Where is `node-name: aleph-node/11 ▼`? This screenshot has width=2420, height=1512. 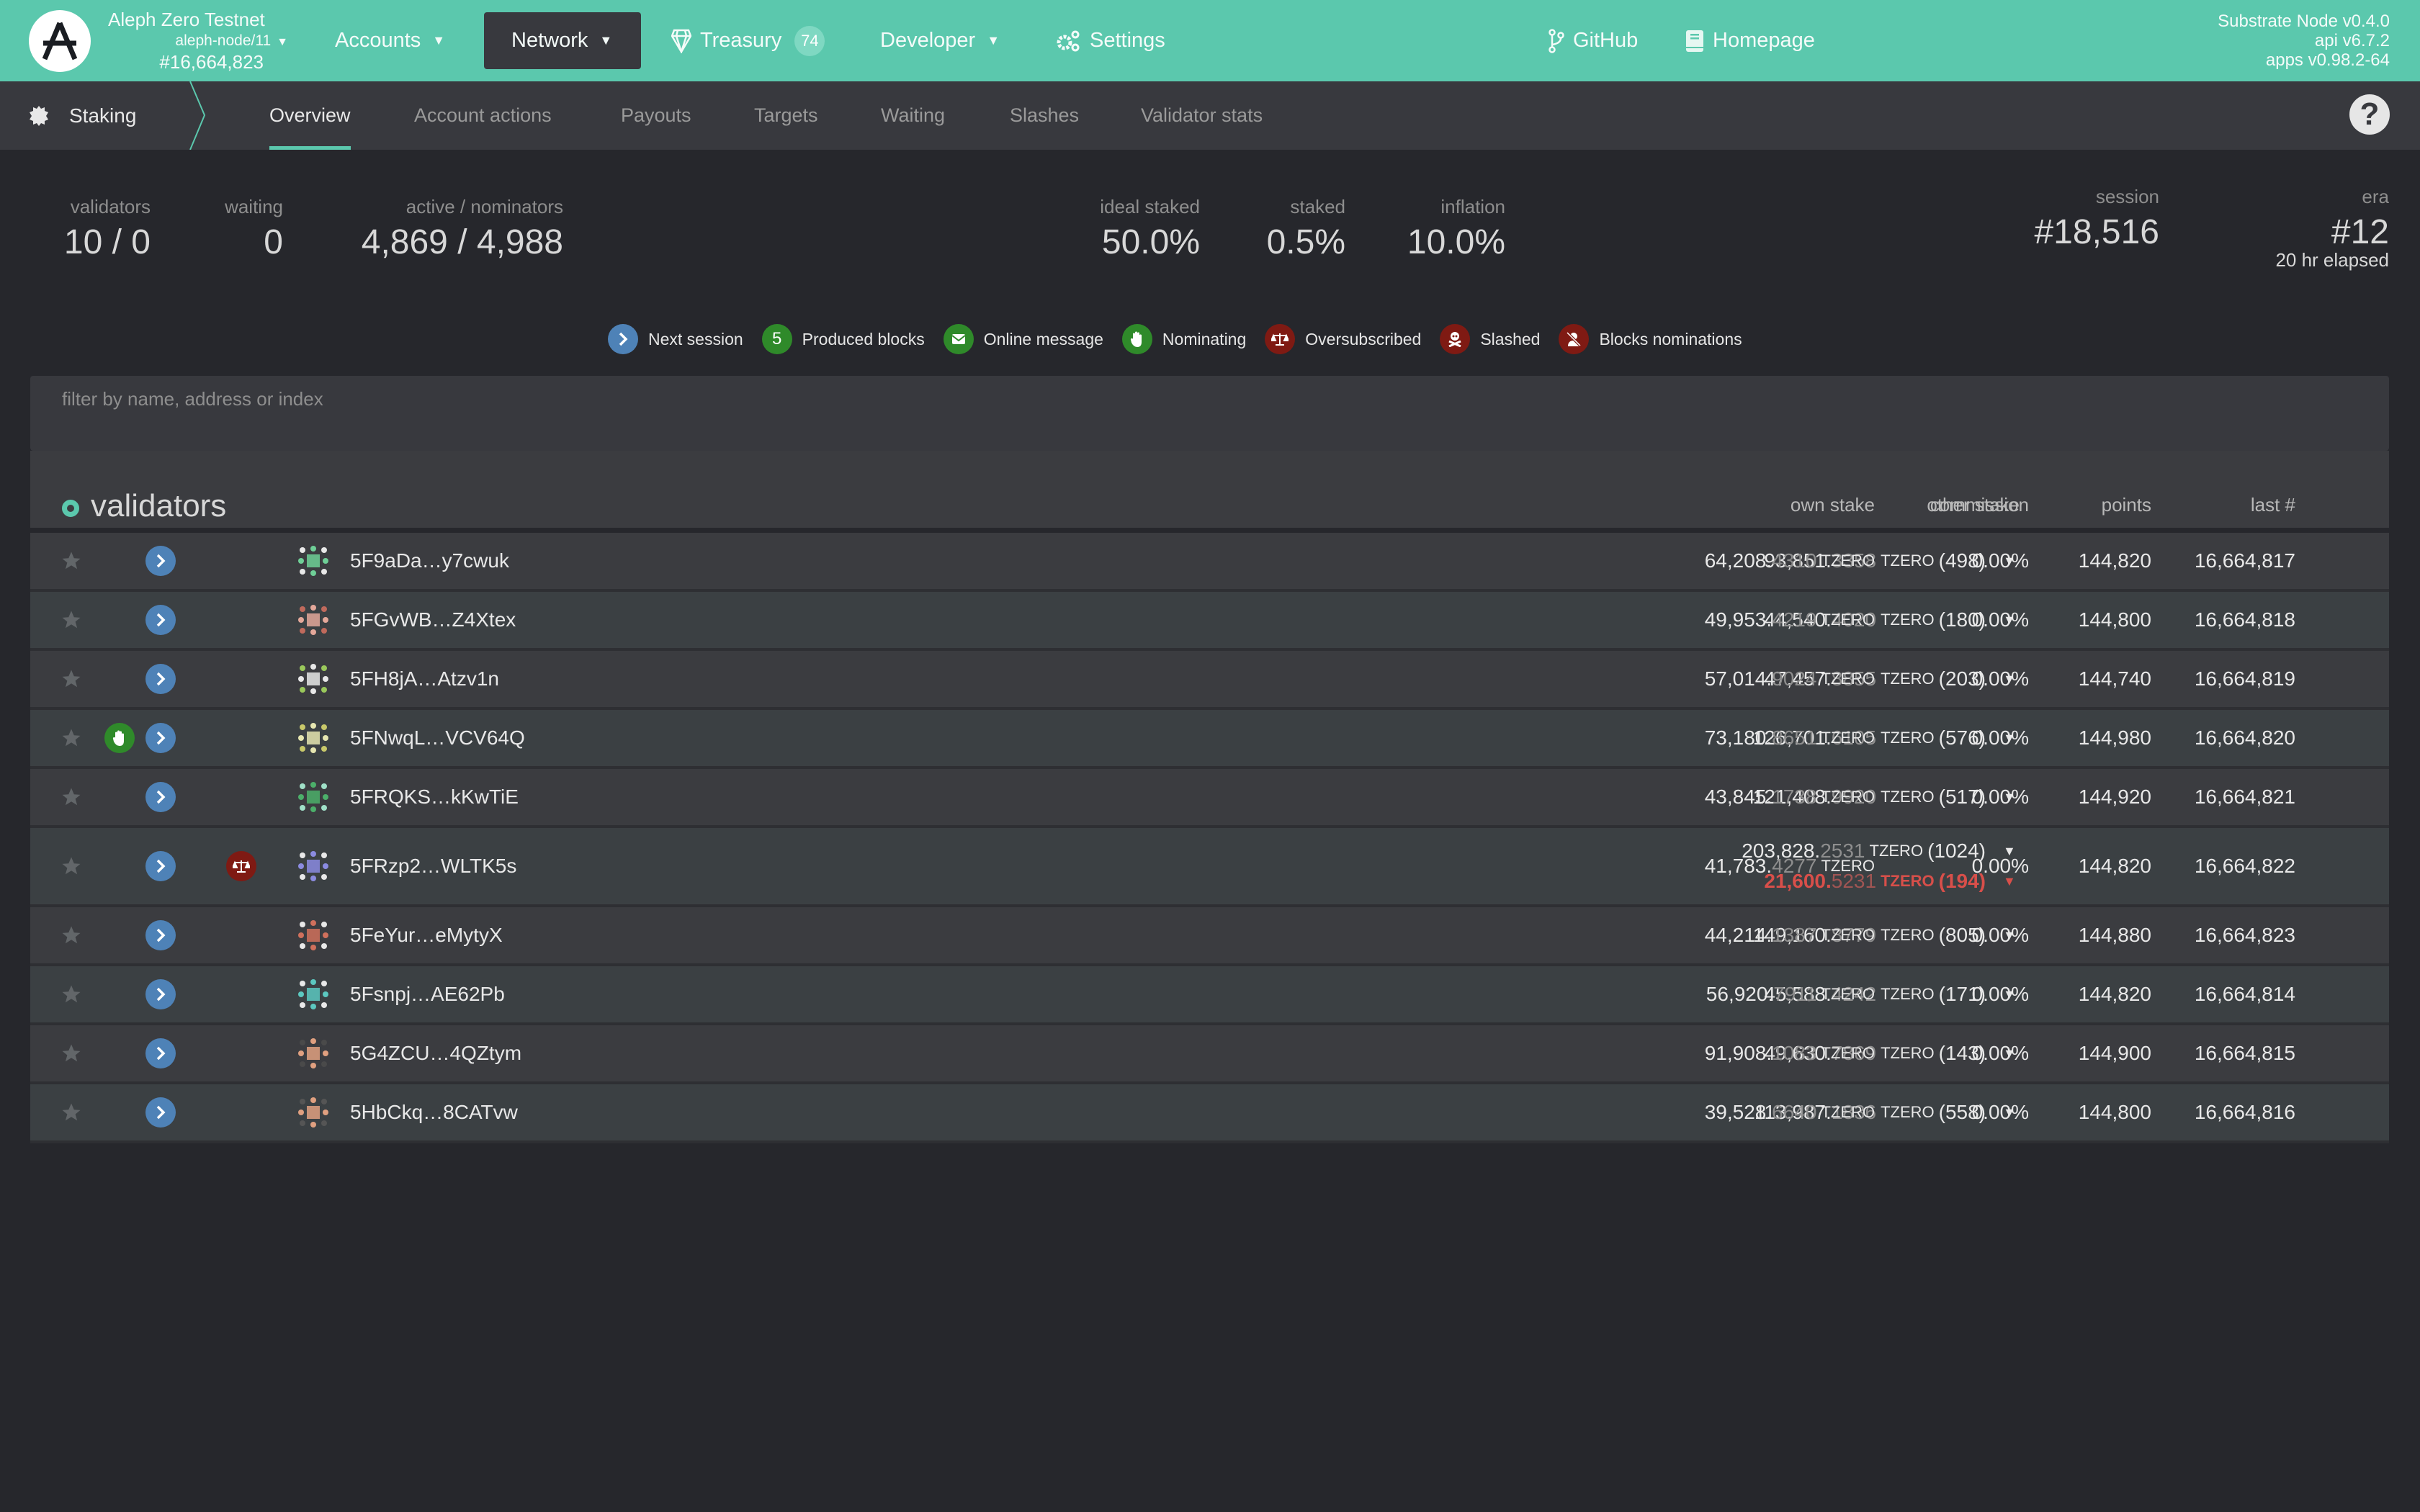 node-name: aleph-node/11 ▼ is located at coordinates (198, 41).